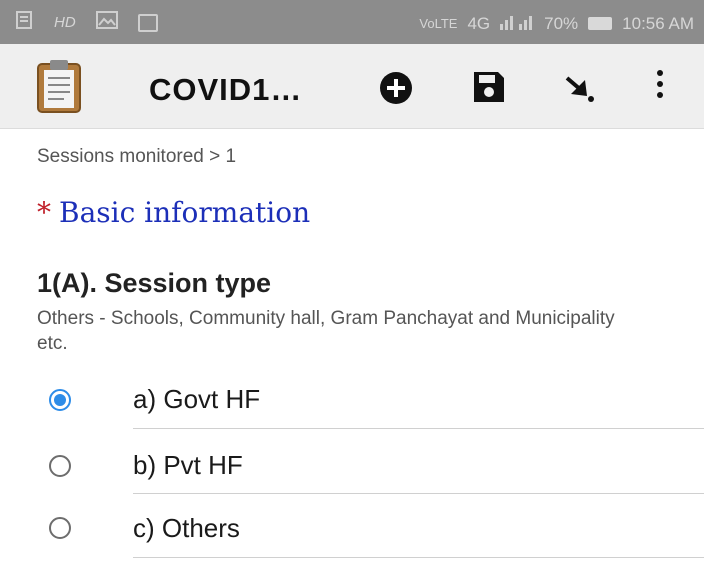 The width and height of the screenshot is (704, 575). I want to click on option-label: b) Pvt HF, so click(188, 465).